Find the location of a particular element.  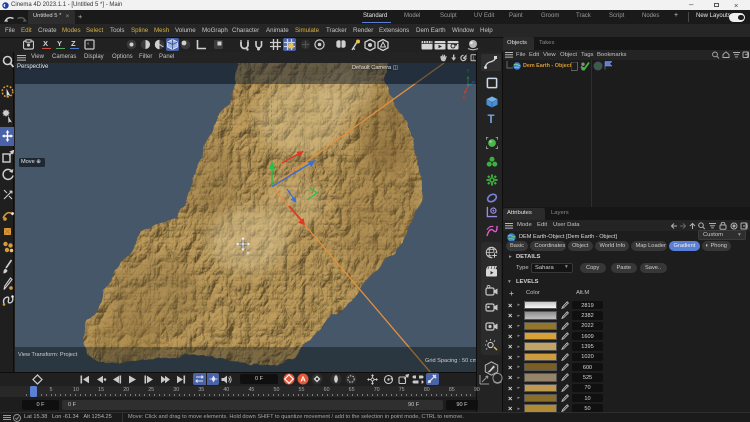

svg-text: 1 is located at coordinates (473, 57).